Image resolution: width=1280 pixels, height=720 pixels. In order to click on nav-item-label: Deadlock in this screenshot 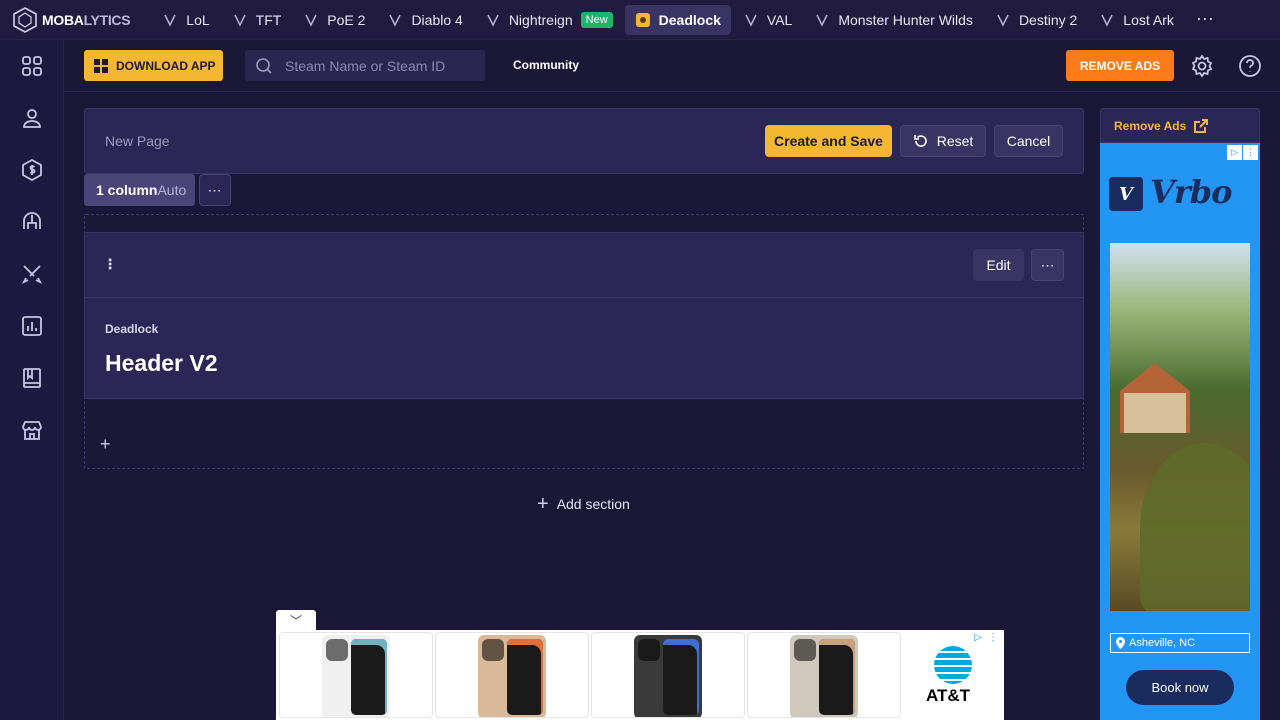, I will do `click(689, 19)`.